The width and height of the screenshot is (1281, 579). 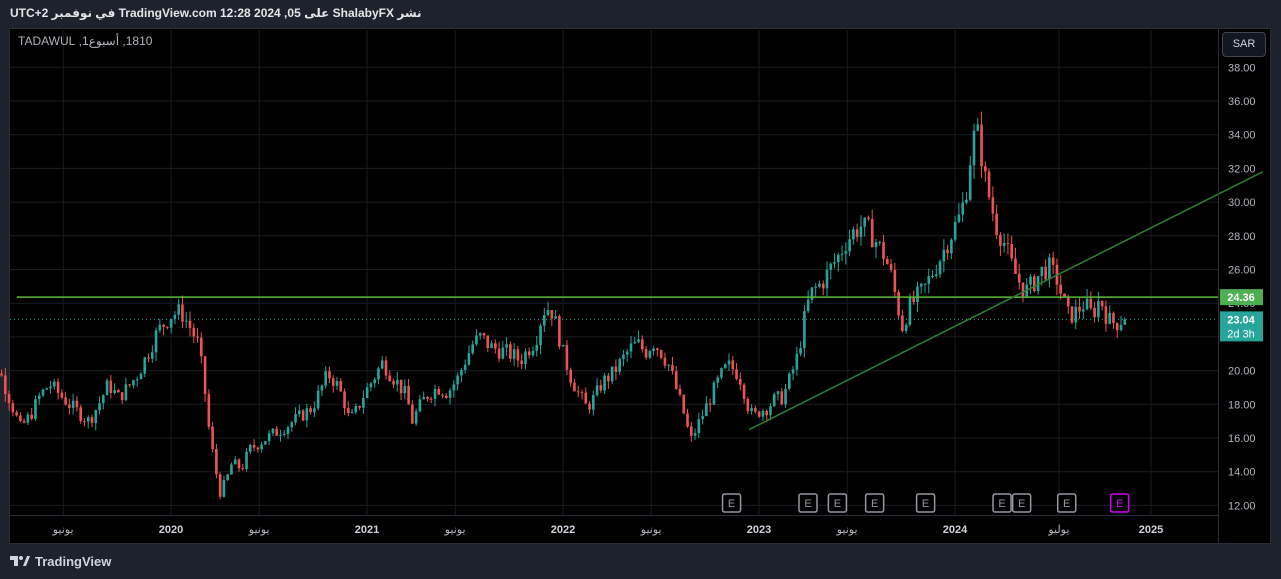 What do you see at coordinates (1242, 169) in the screenshot?
I see `price-tick-label: 32.00` at bounding box center [1242, 169].